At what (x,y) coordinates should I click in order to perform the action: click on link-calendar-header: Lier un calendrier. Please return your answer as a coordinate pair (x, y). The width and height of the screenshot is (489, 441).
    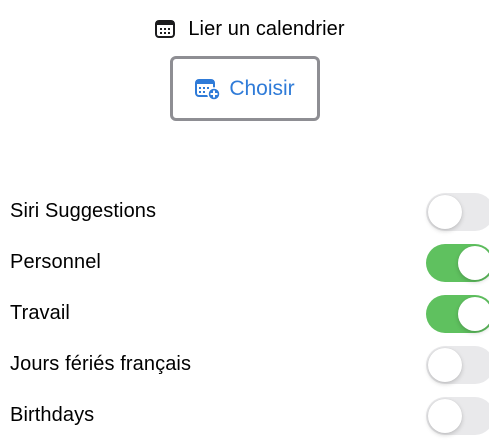
    Looking at the image, I should click on (244, 29).